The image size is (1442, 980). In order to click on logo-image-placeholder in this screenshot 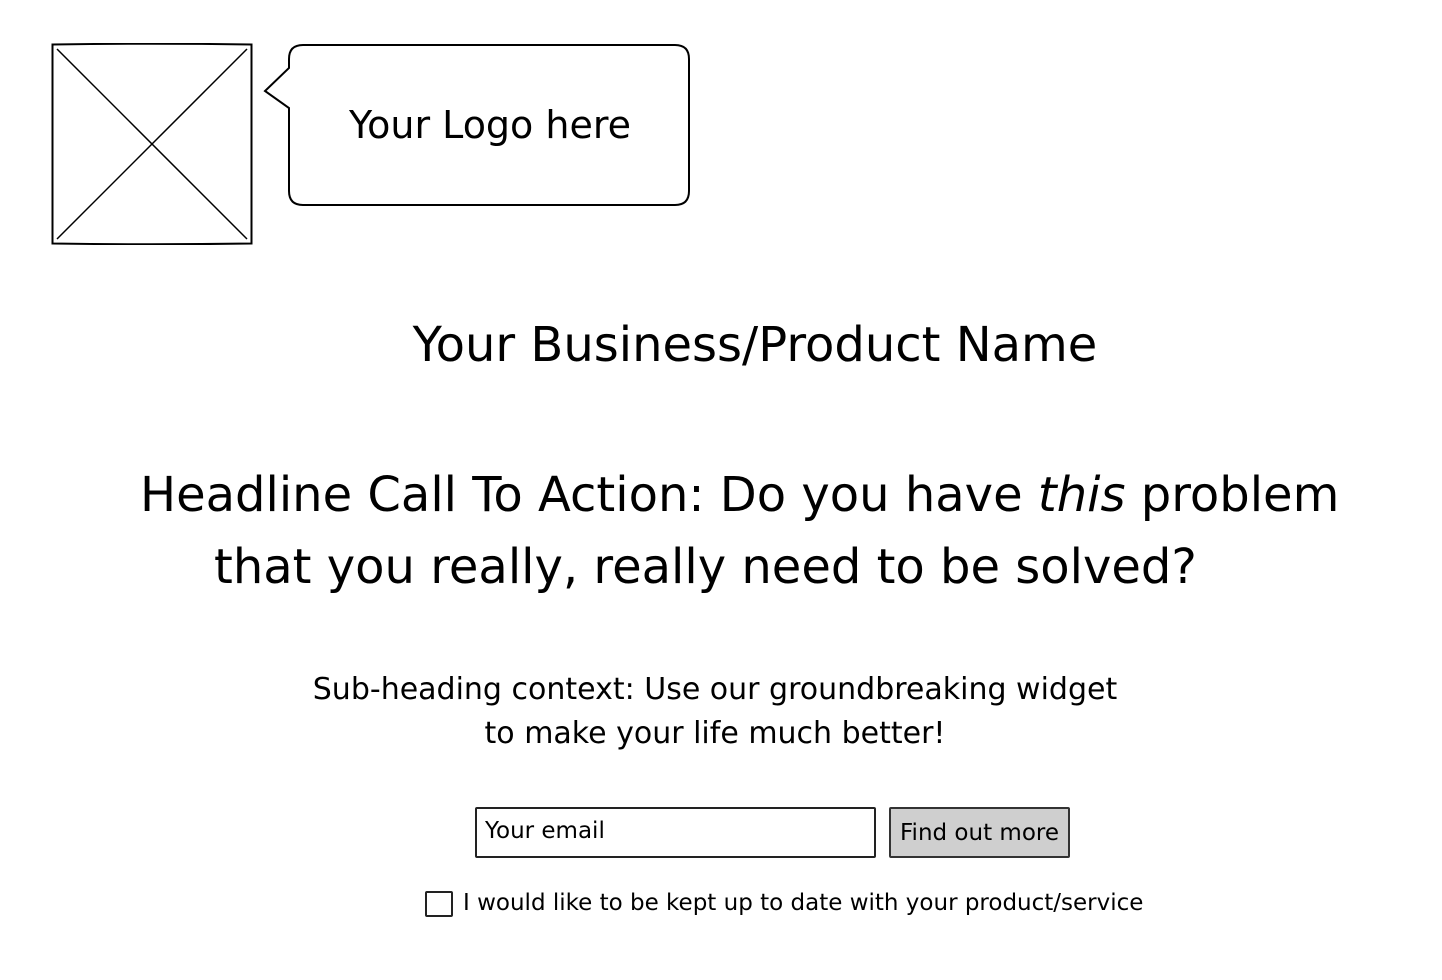, I will do `click(152, 144)`.